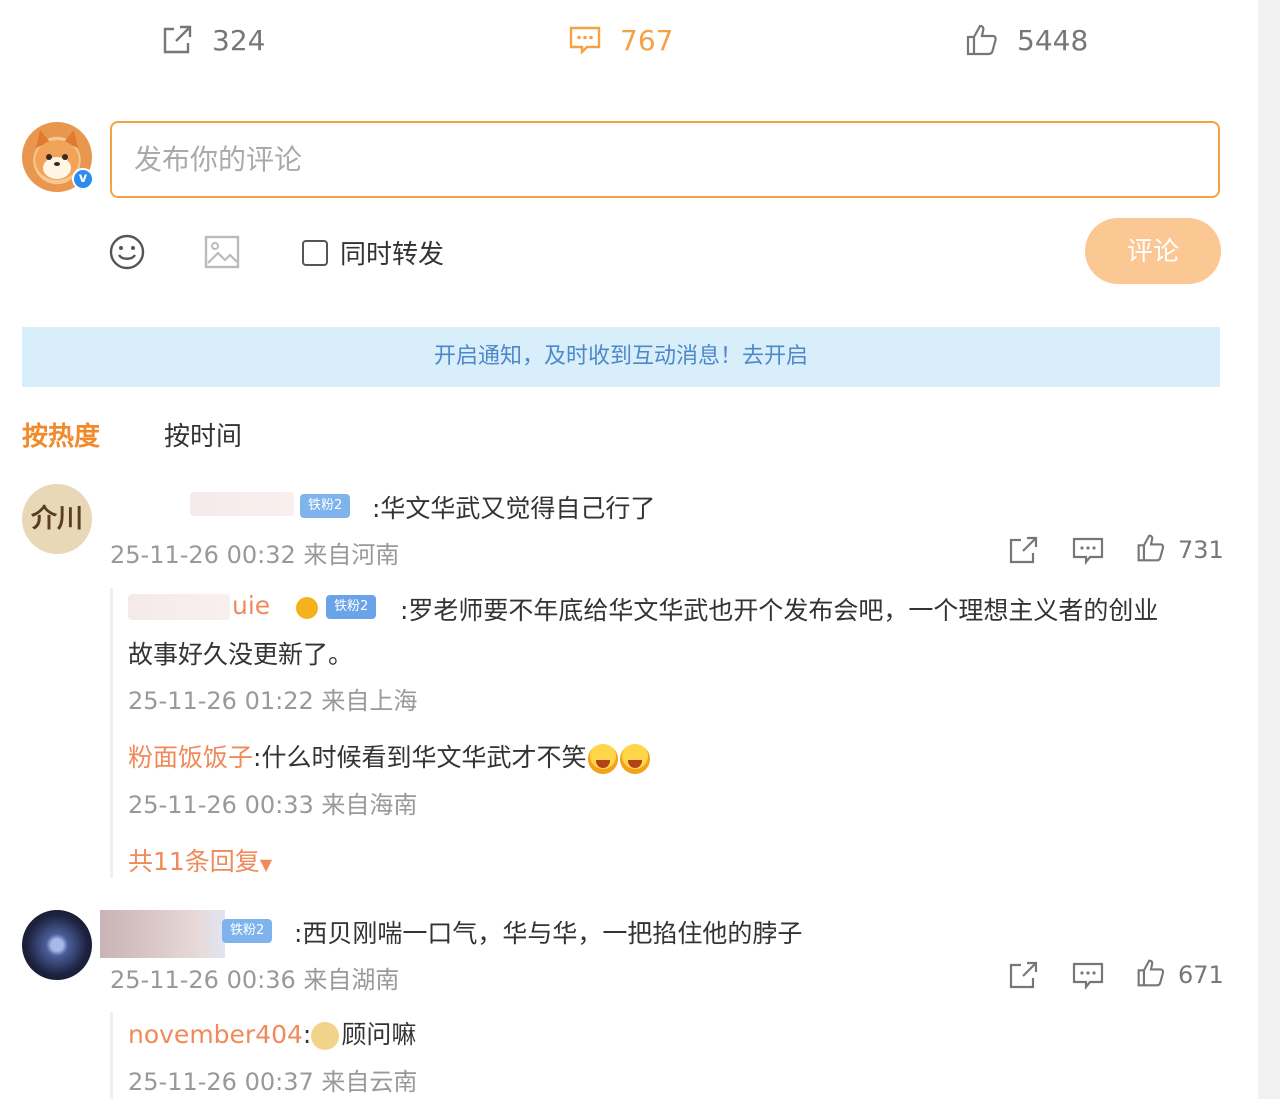 This screenshot has height=1099, width=1280. What do you see at coordinates (273, 805) in the screenshot?
I see `reply-meta: 25-11-26 00:33 来自海南` at bounding box center [273, 805].